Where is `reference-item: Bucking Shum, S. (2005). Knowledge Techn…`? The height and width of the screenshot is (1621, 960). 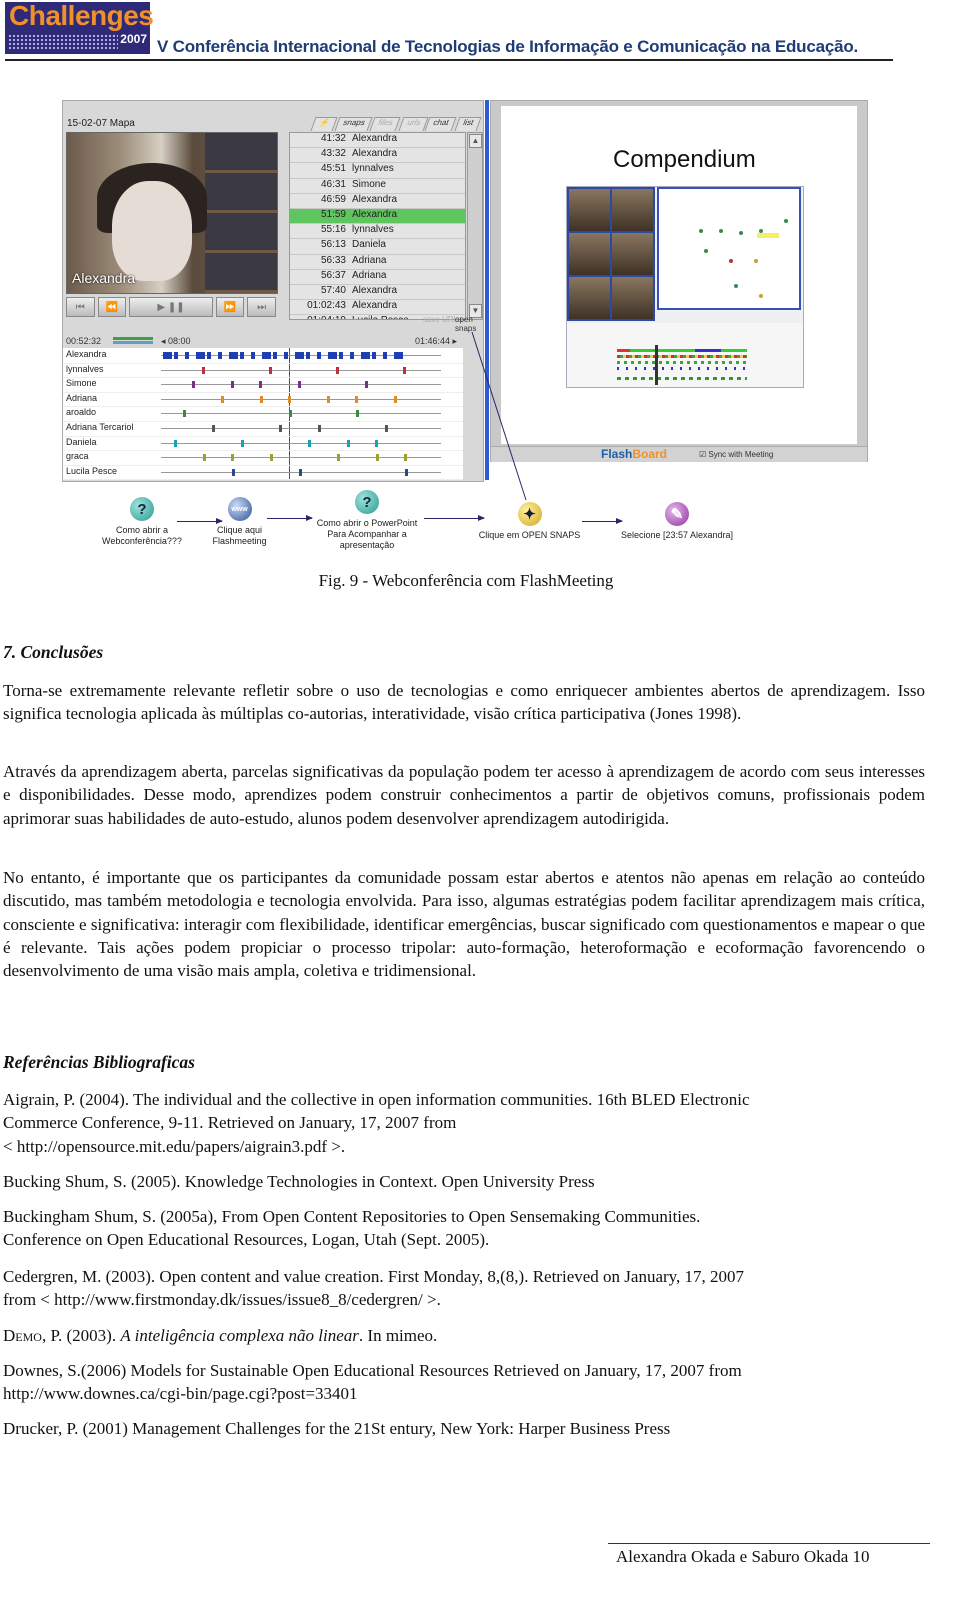 reference-item: Bucking Shum, S. (2005). Knowledge Techn… is located at coordinates (465, 1181).